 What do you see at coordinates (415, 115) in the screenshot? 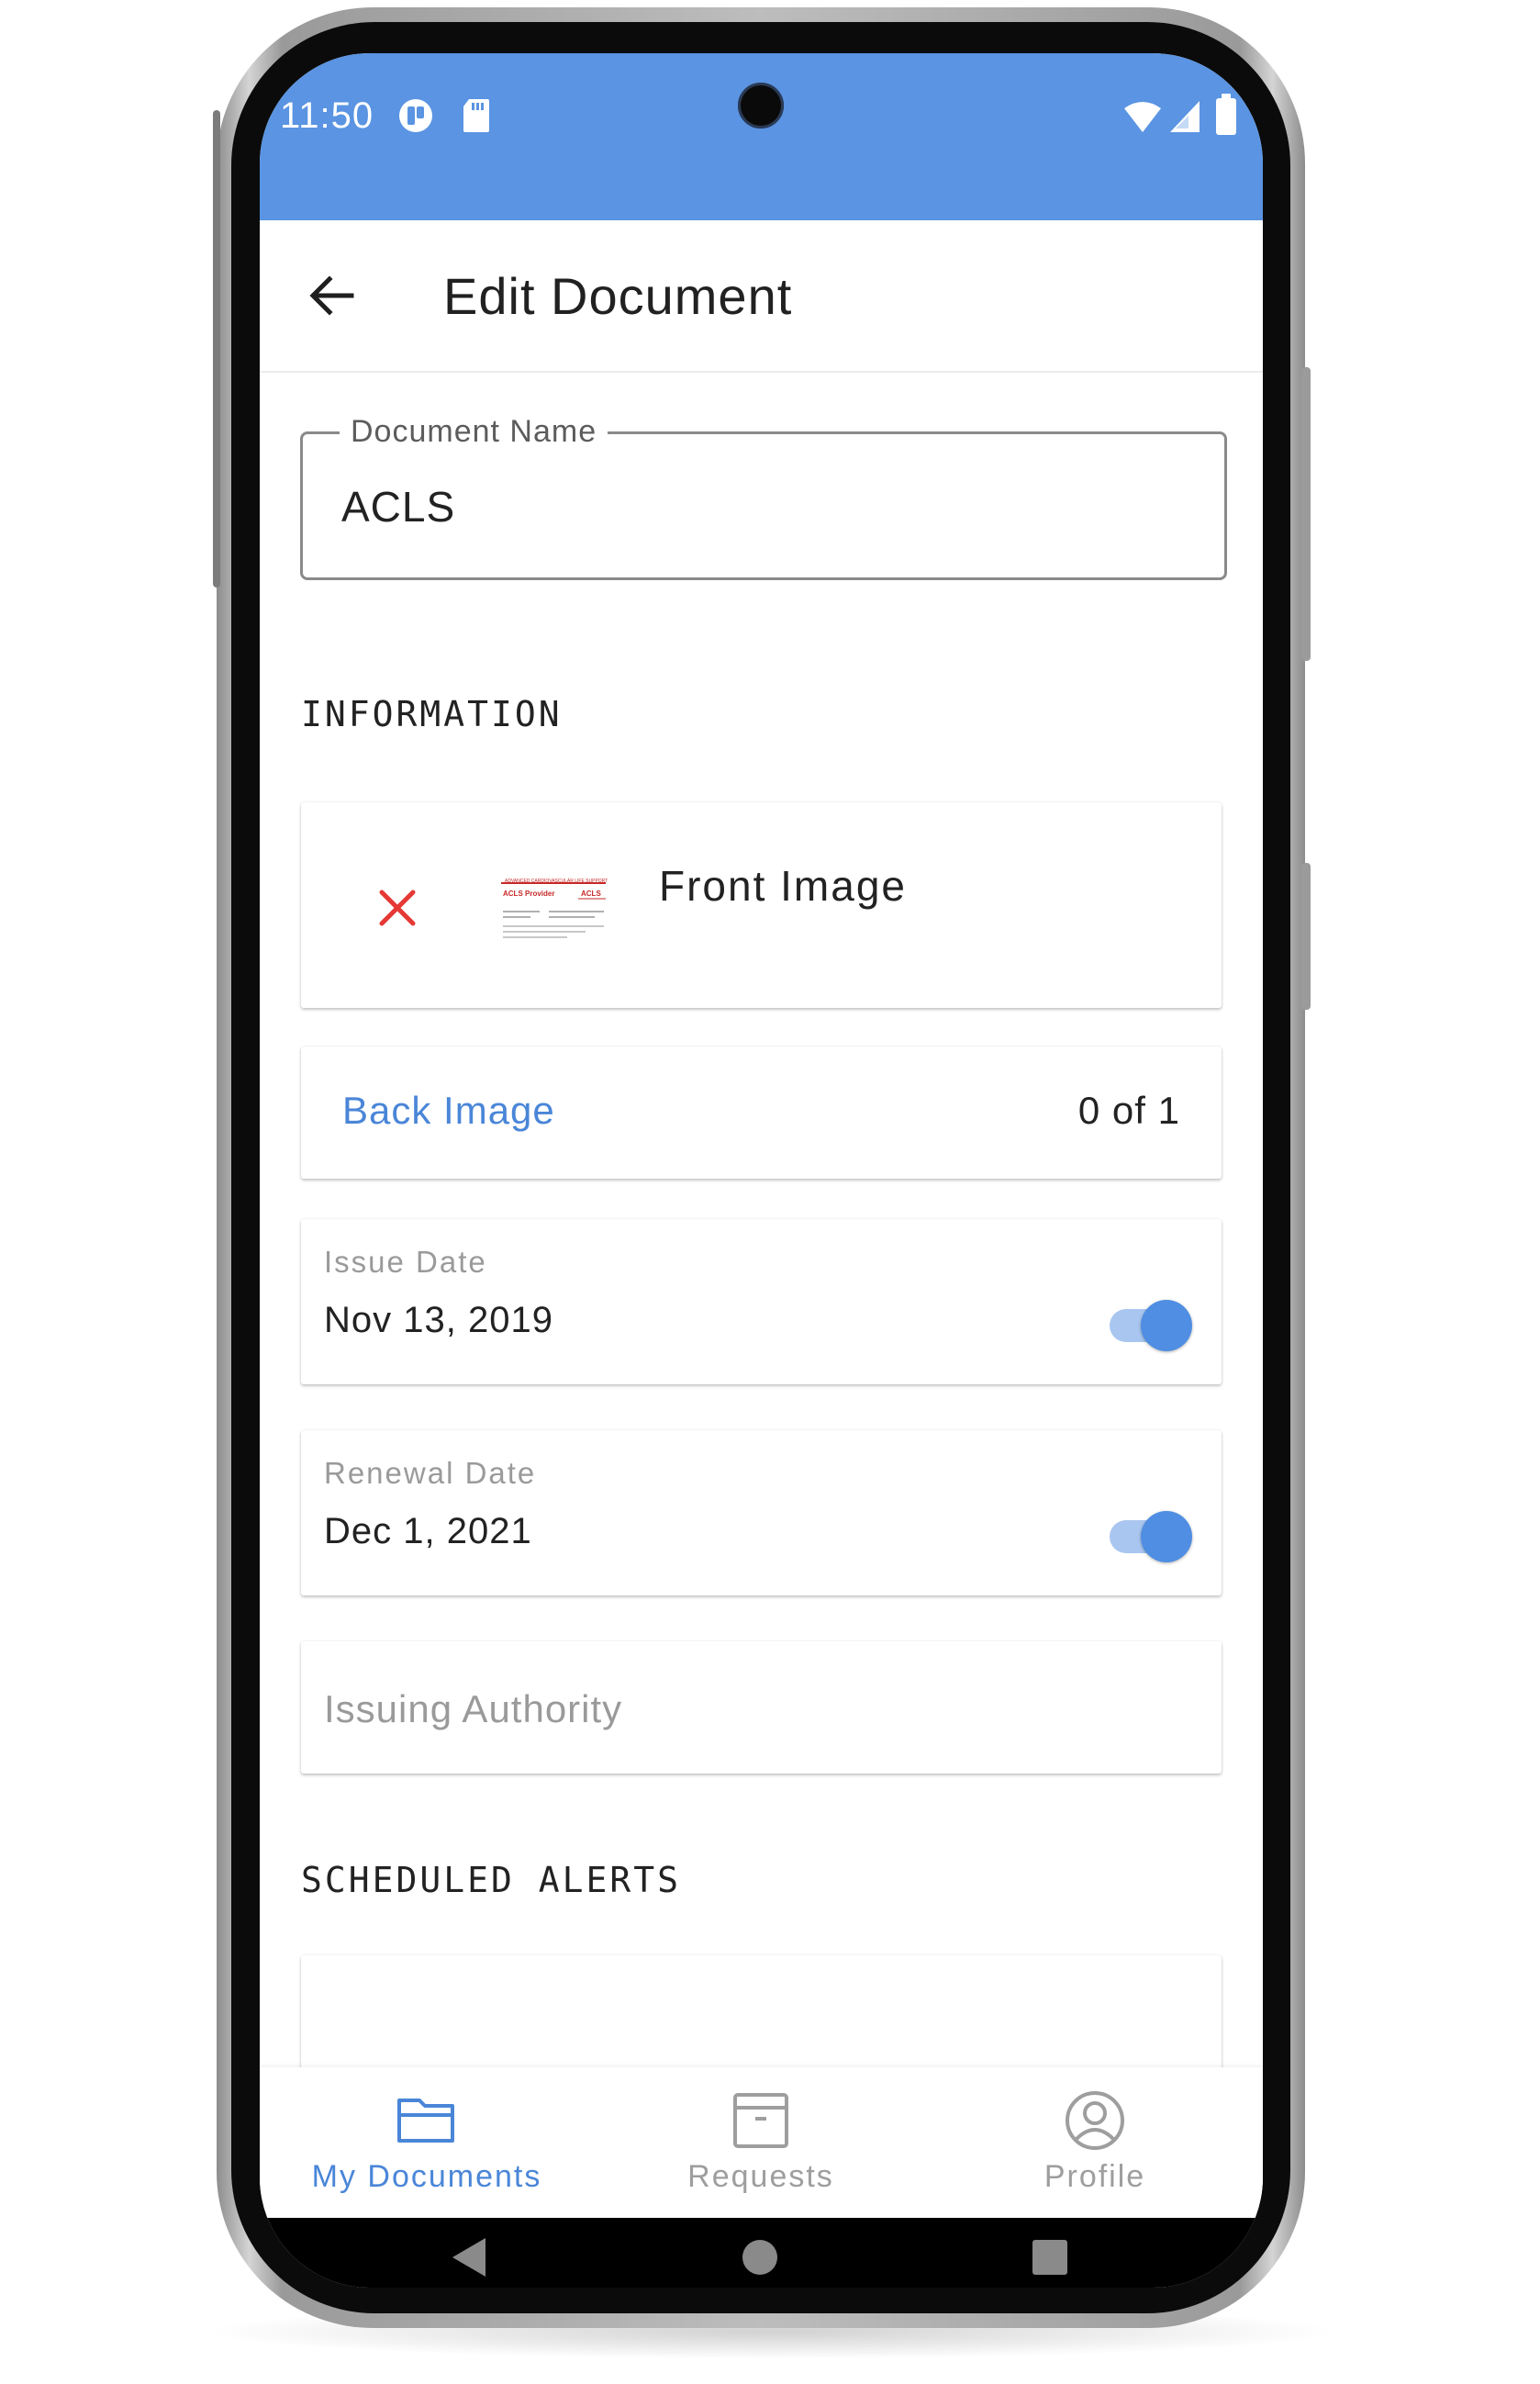
I see `notification-app-icon` at bounding box center [415, 115].